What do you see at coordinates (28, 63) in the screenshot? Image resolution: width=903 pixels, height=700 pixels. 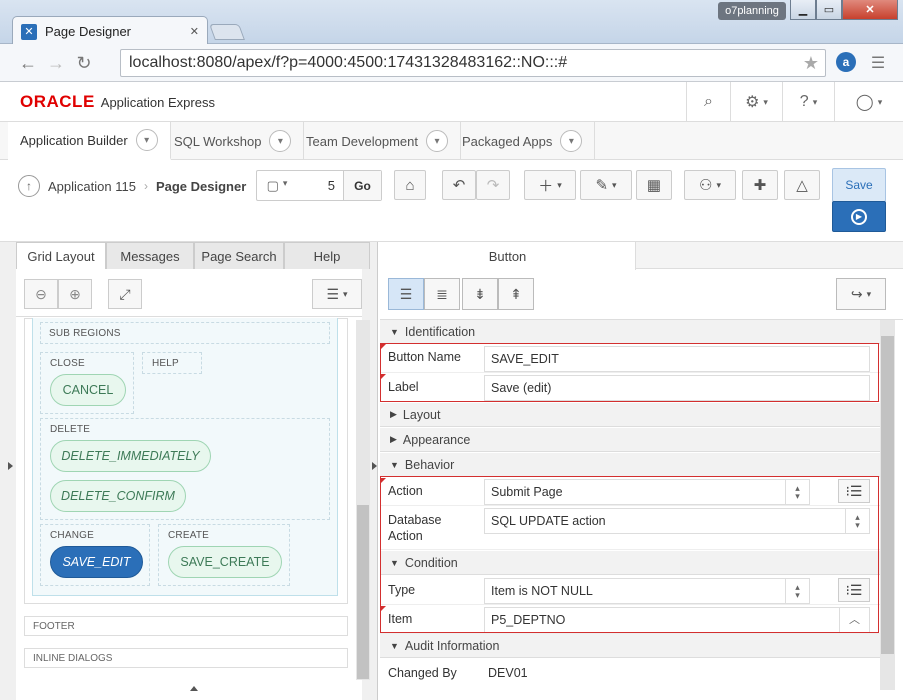 I see `back-arrow-icon: ←` at bounding box center [28, 63].